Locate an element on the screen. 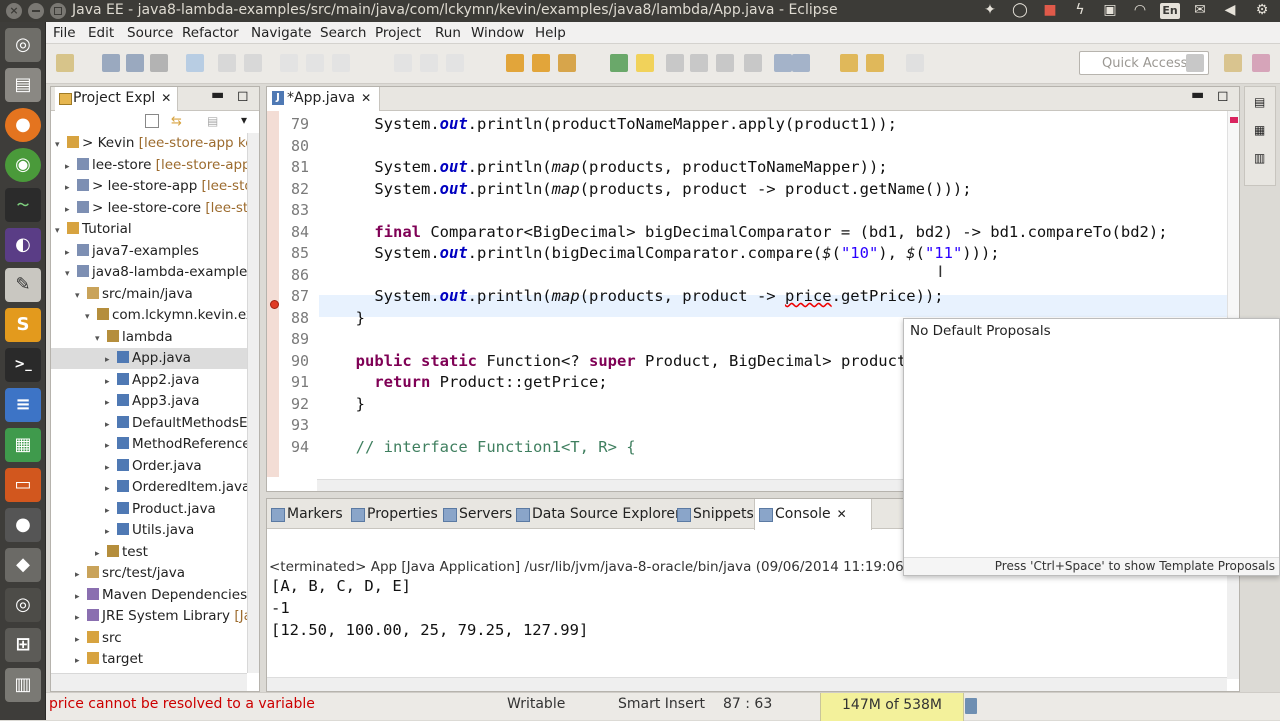  tree-item: ▸ Product.java is located at coordinates (149, 509).